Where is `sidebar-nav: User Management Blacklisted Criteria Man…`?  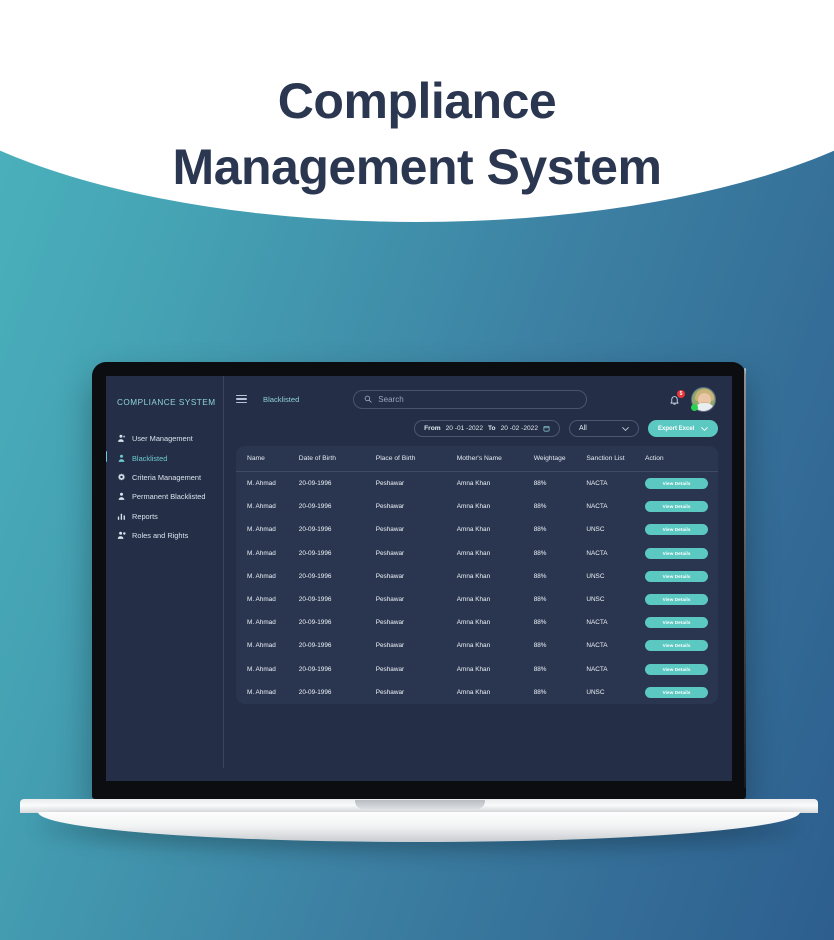
sidebar-nav: User Management Blacklisted Criteria Man… is located at coordinates (164, 487).